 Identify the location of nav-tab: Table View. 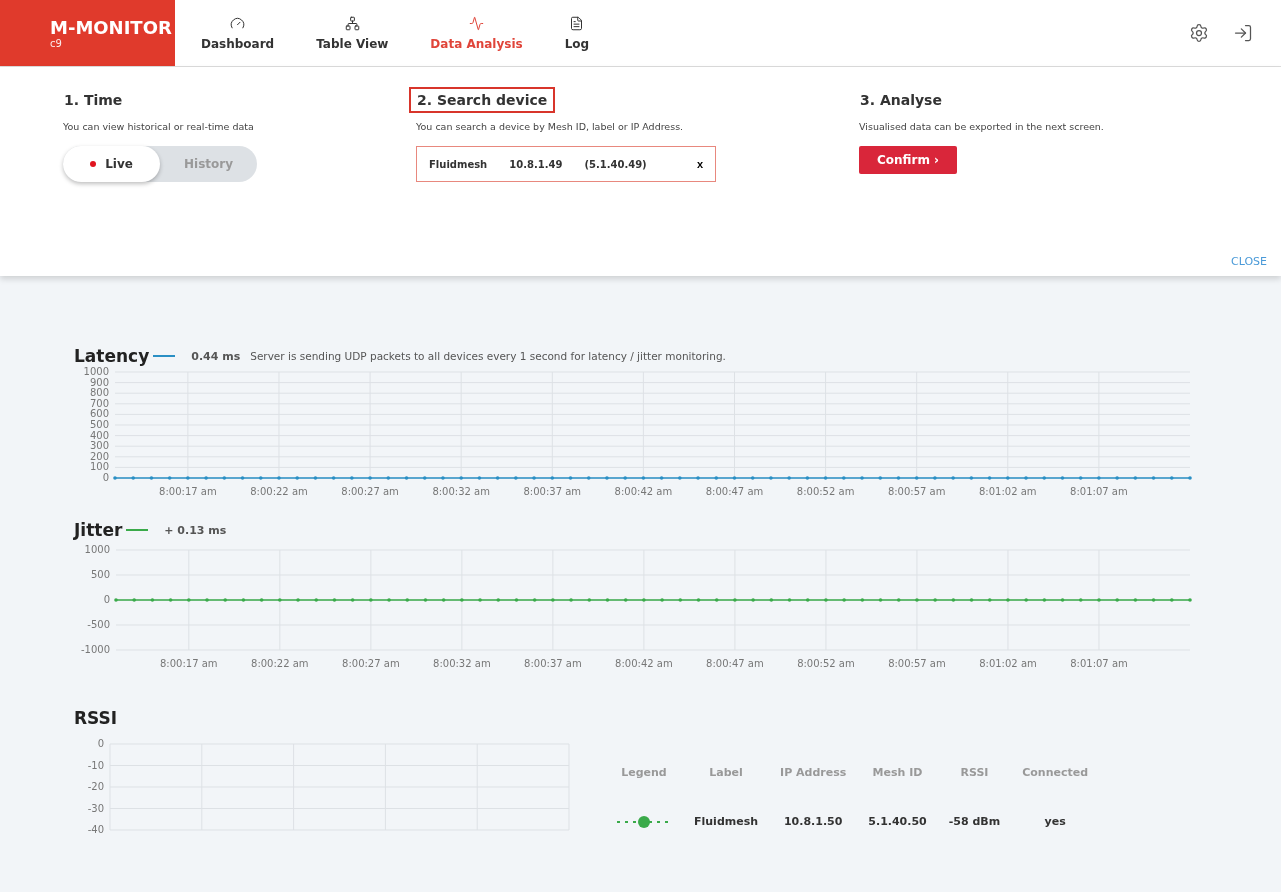
(352, 33).